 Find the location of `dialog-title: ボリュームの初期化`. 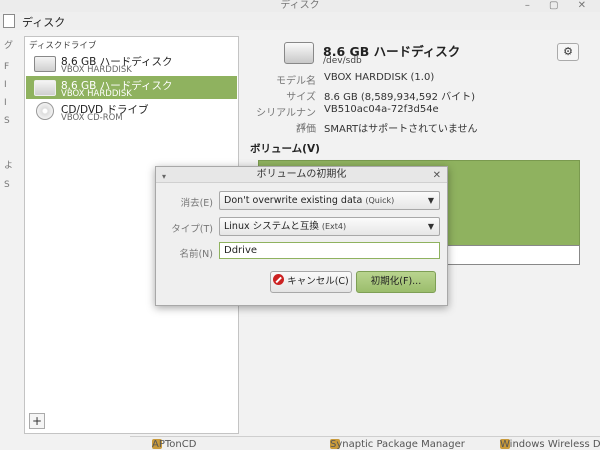

dialog-title: ボリュームの初期化 is located at coordinates (301, 174).